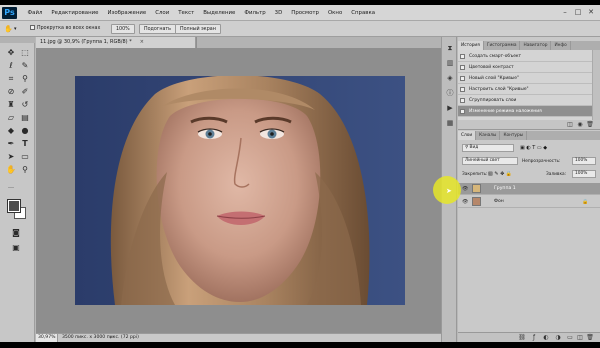 The width and height of the screenshot is (600, 348). Describe the element at coordinates (558, 338) in the screenshot. I see `adjustment-icon: ◑` at that location.